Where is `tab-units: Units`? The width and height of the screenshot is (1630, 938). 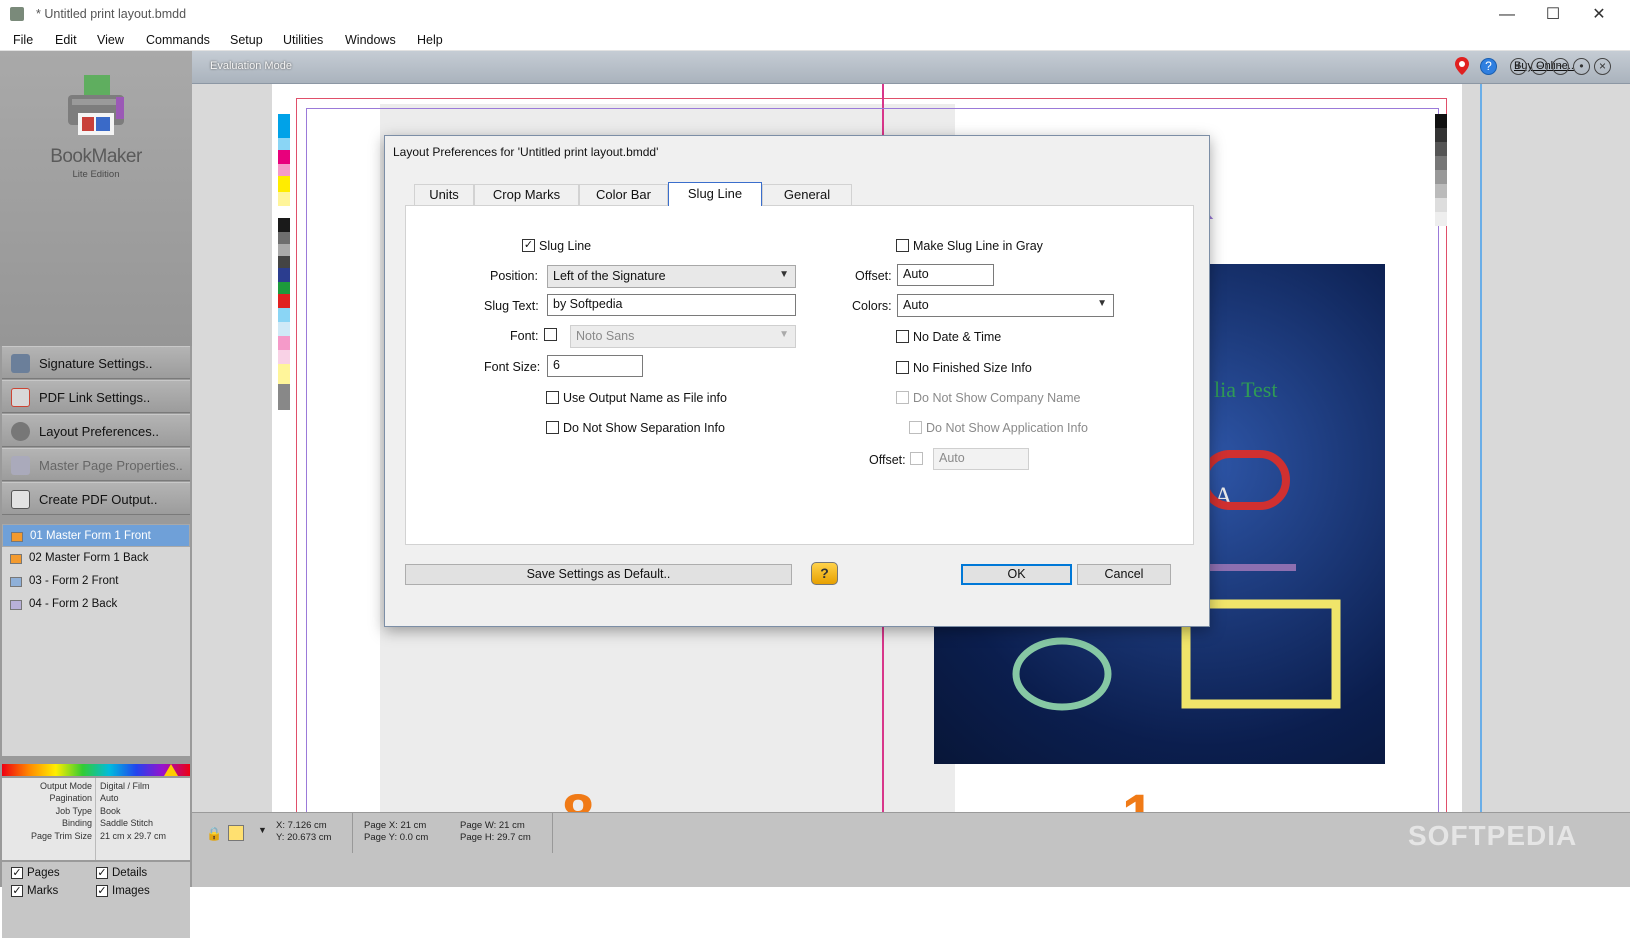
tab-units: Units is located at coordinates (444, 195).